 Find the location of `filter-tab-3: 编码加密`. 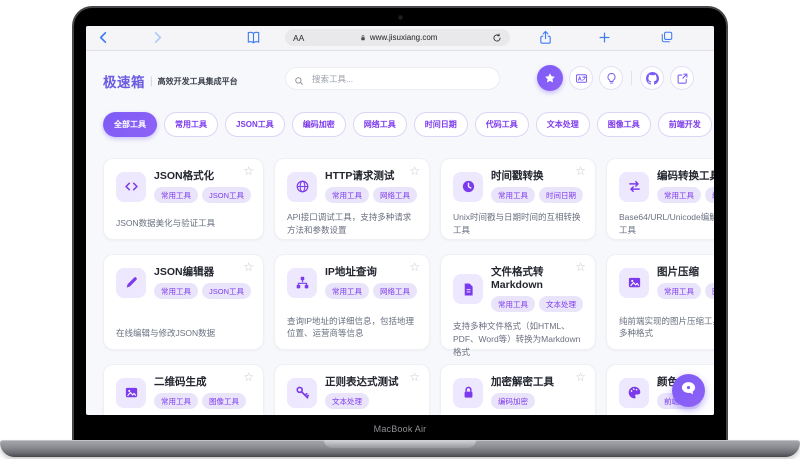

filter-tab-3: 编码加密 is located at coordinates (318, 124).